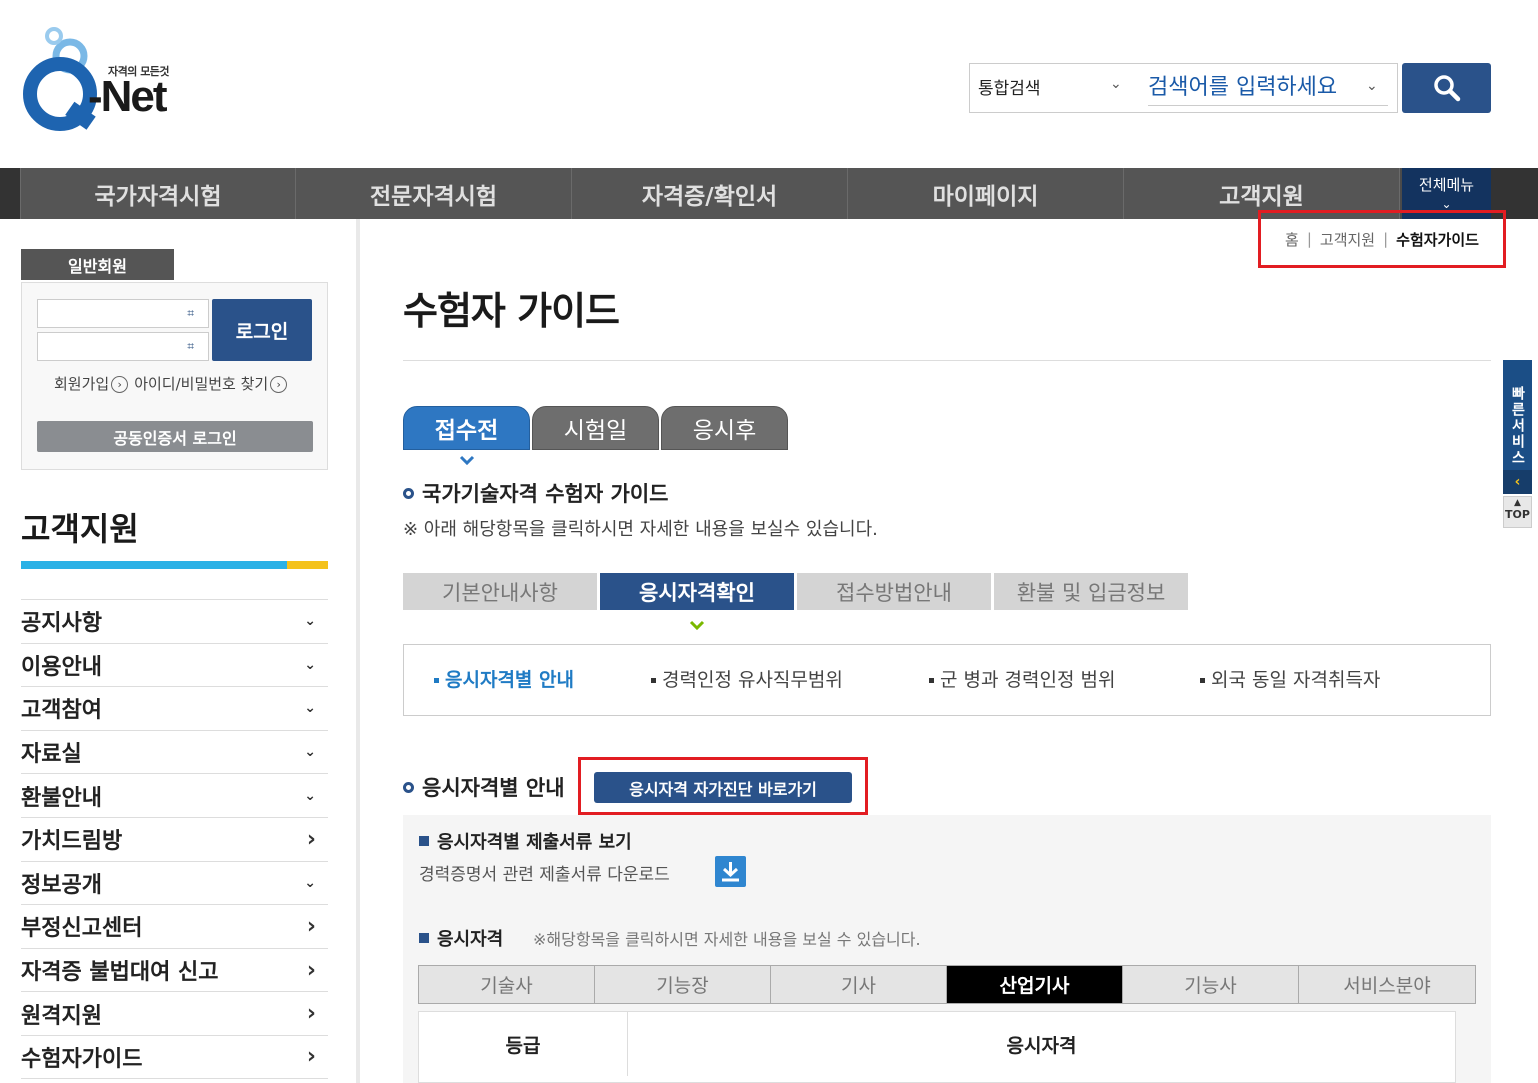  I want to click on sidebar-item: 수험자가이드 ›, so click(174, 1056).